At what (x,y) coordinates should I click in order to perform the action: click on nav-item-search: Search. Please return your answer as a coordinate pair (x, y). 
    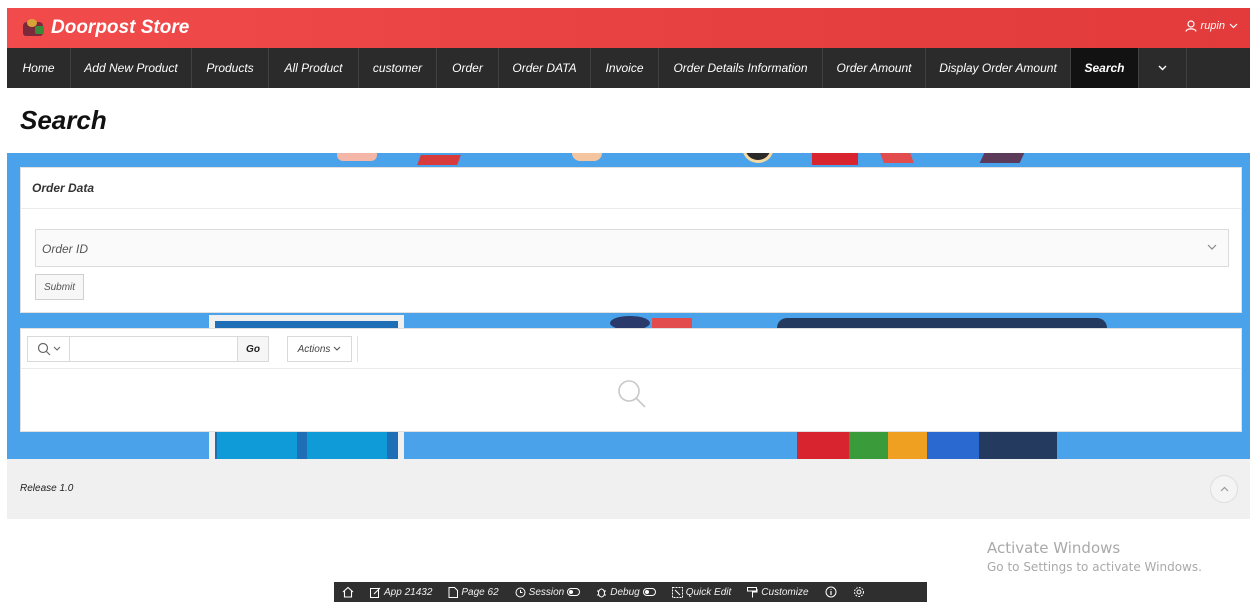
    Looking at the image, I should click on (1105, 68).